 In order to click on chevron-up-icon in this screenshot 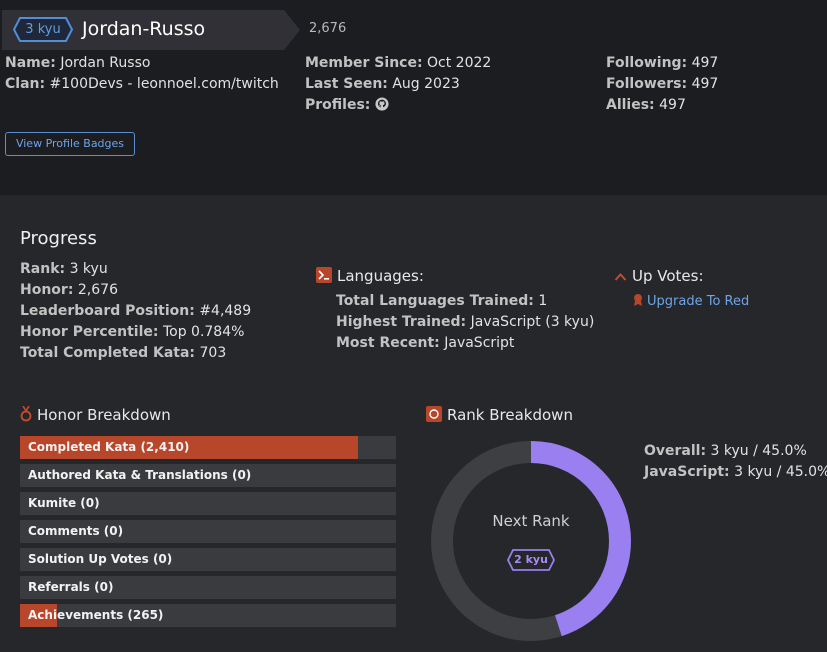, I will do `click(620, 277)`.